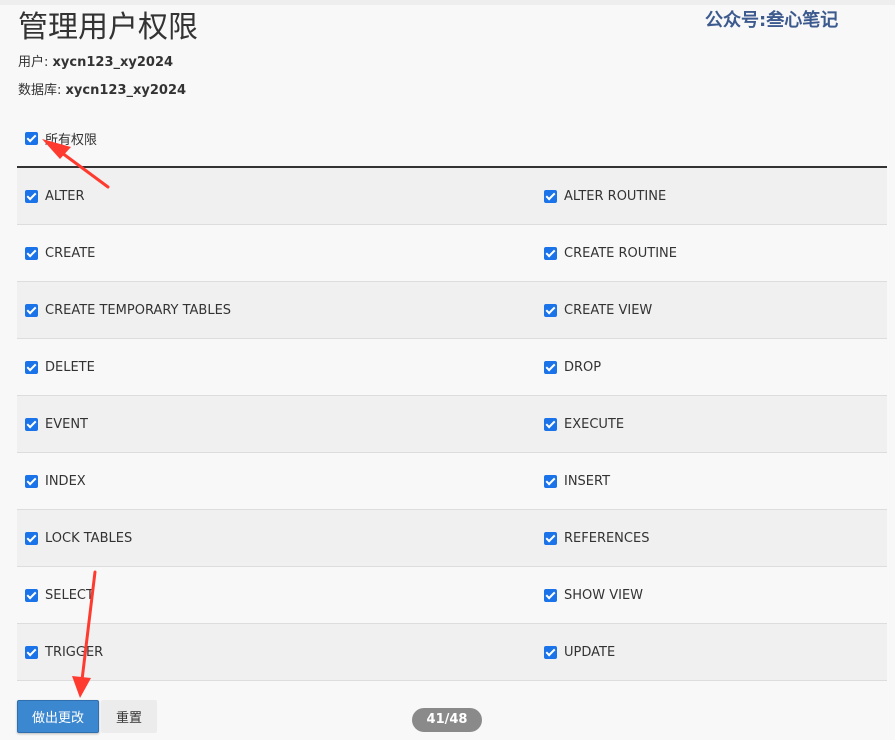 The width and height of the screenshot is (895, 740). Describe the element at coordinates (715, 538) in the screenshot. I see `privilege-references: REFERENCES` at that location.